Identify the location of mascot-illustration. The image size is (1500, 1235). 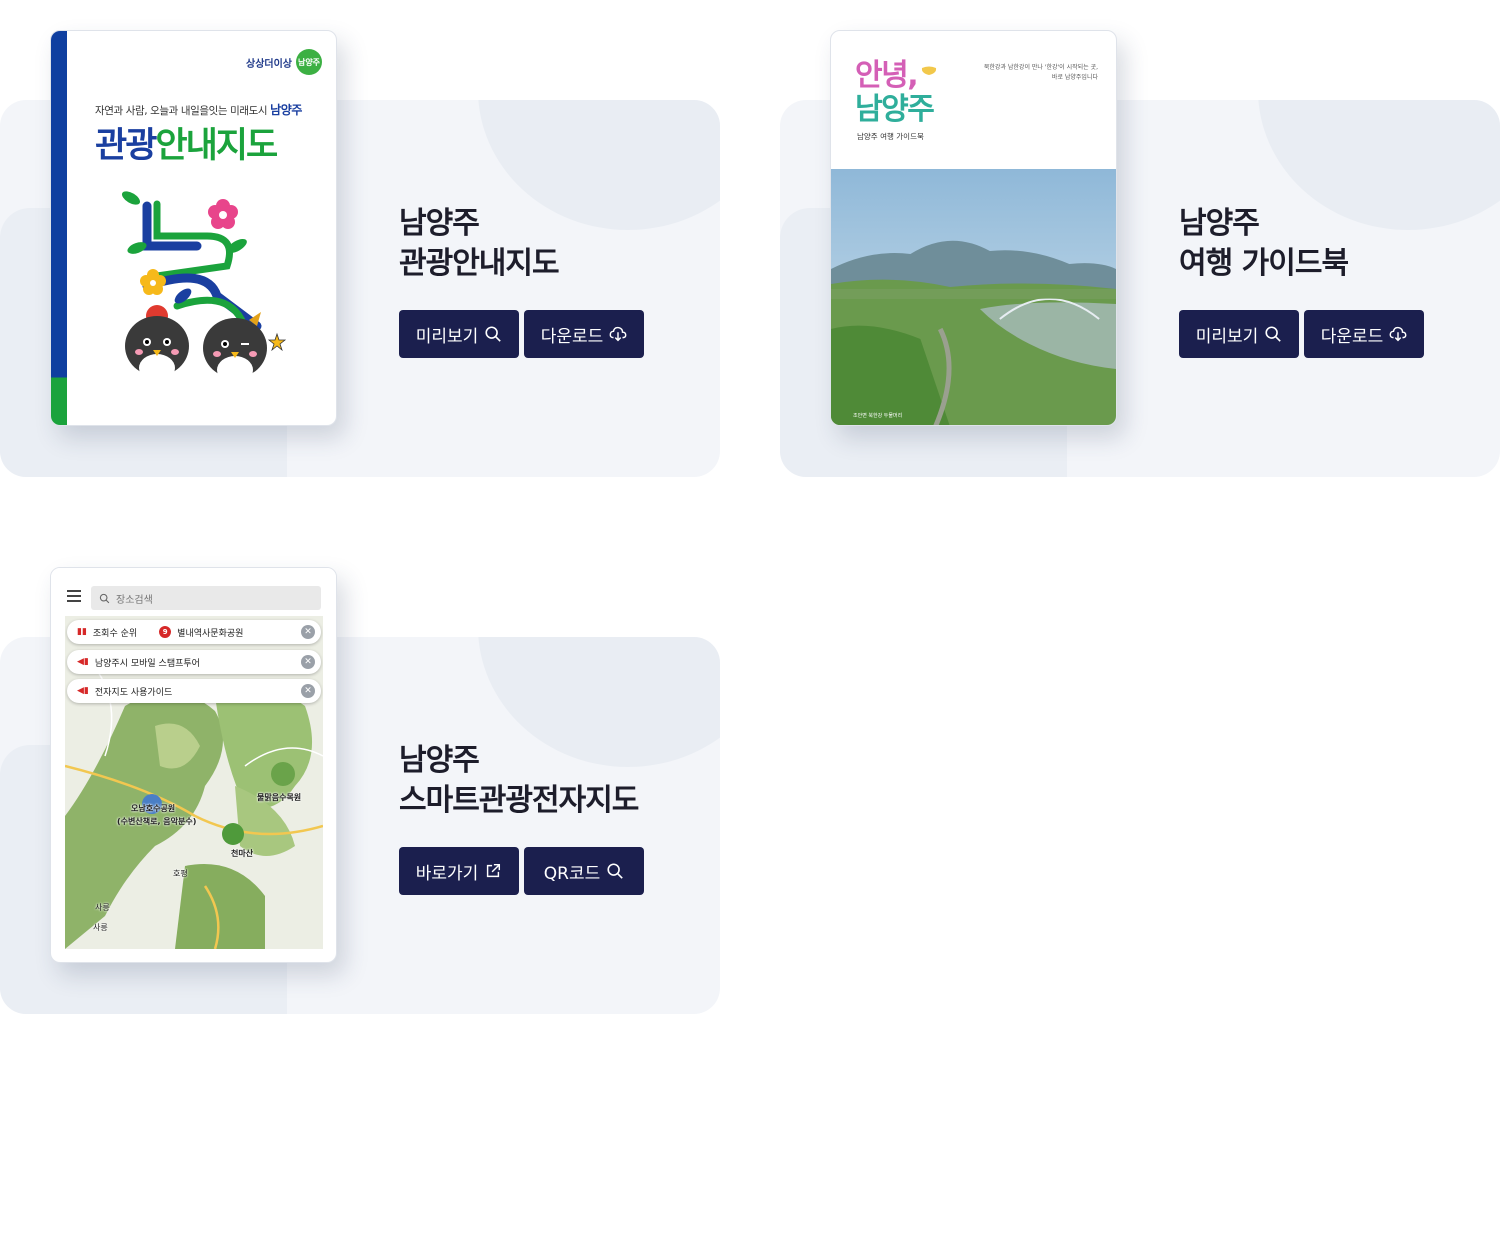
(204, 287).